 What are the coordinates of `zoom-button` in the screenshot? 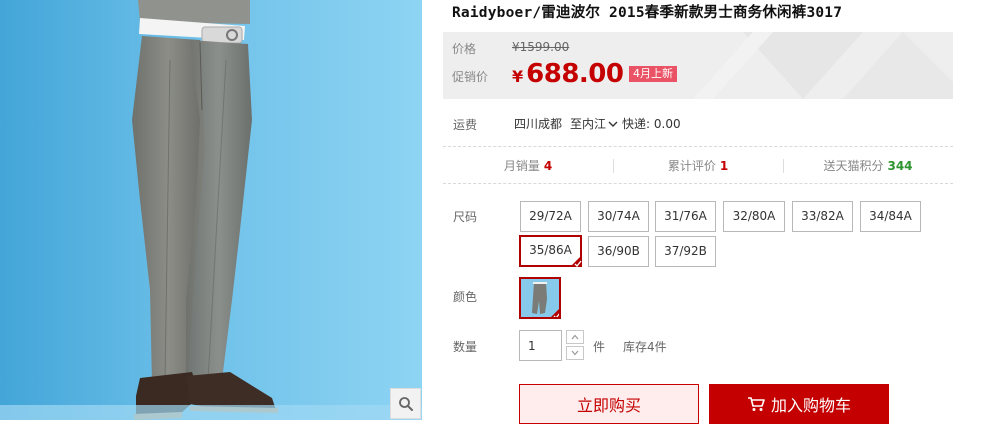 It's located at (405, 403).